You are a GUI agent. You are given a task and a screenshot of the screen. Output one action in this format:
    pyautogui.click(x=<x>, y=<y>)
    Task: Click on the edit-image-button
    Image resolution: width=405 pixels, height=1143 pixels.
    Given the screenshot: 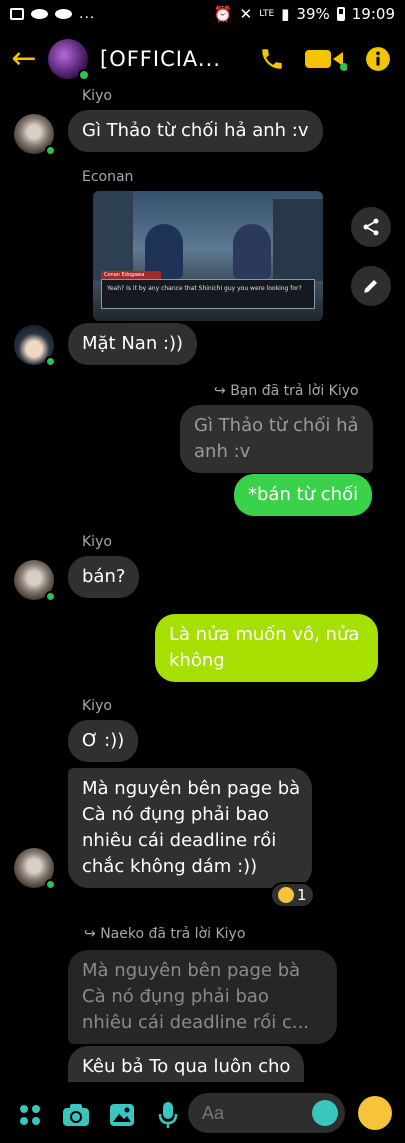 What is the action you would take?
    pyautogui.click(x=371, y=286)
    